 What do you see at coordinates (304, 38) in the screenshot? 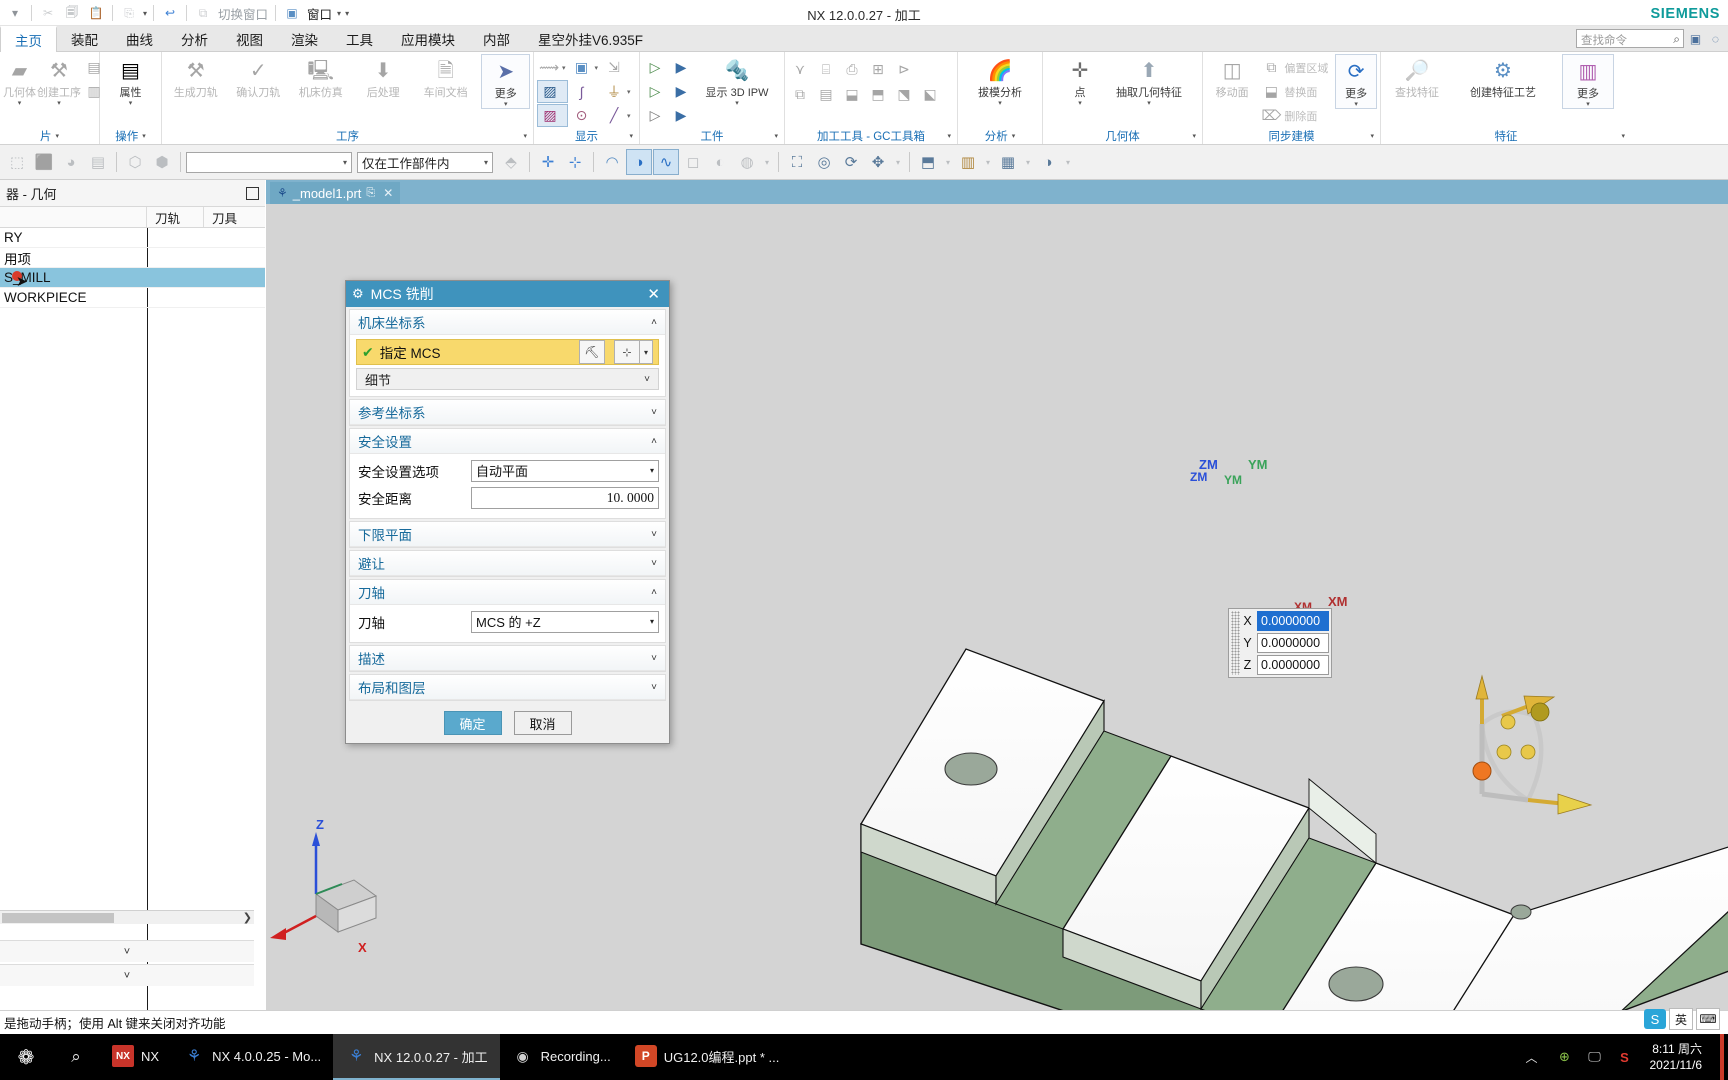
I see `tab-render: 渲染` at bounding box center [304, 38].